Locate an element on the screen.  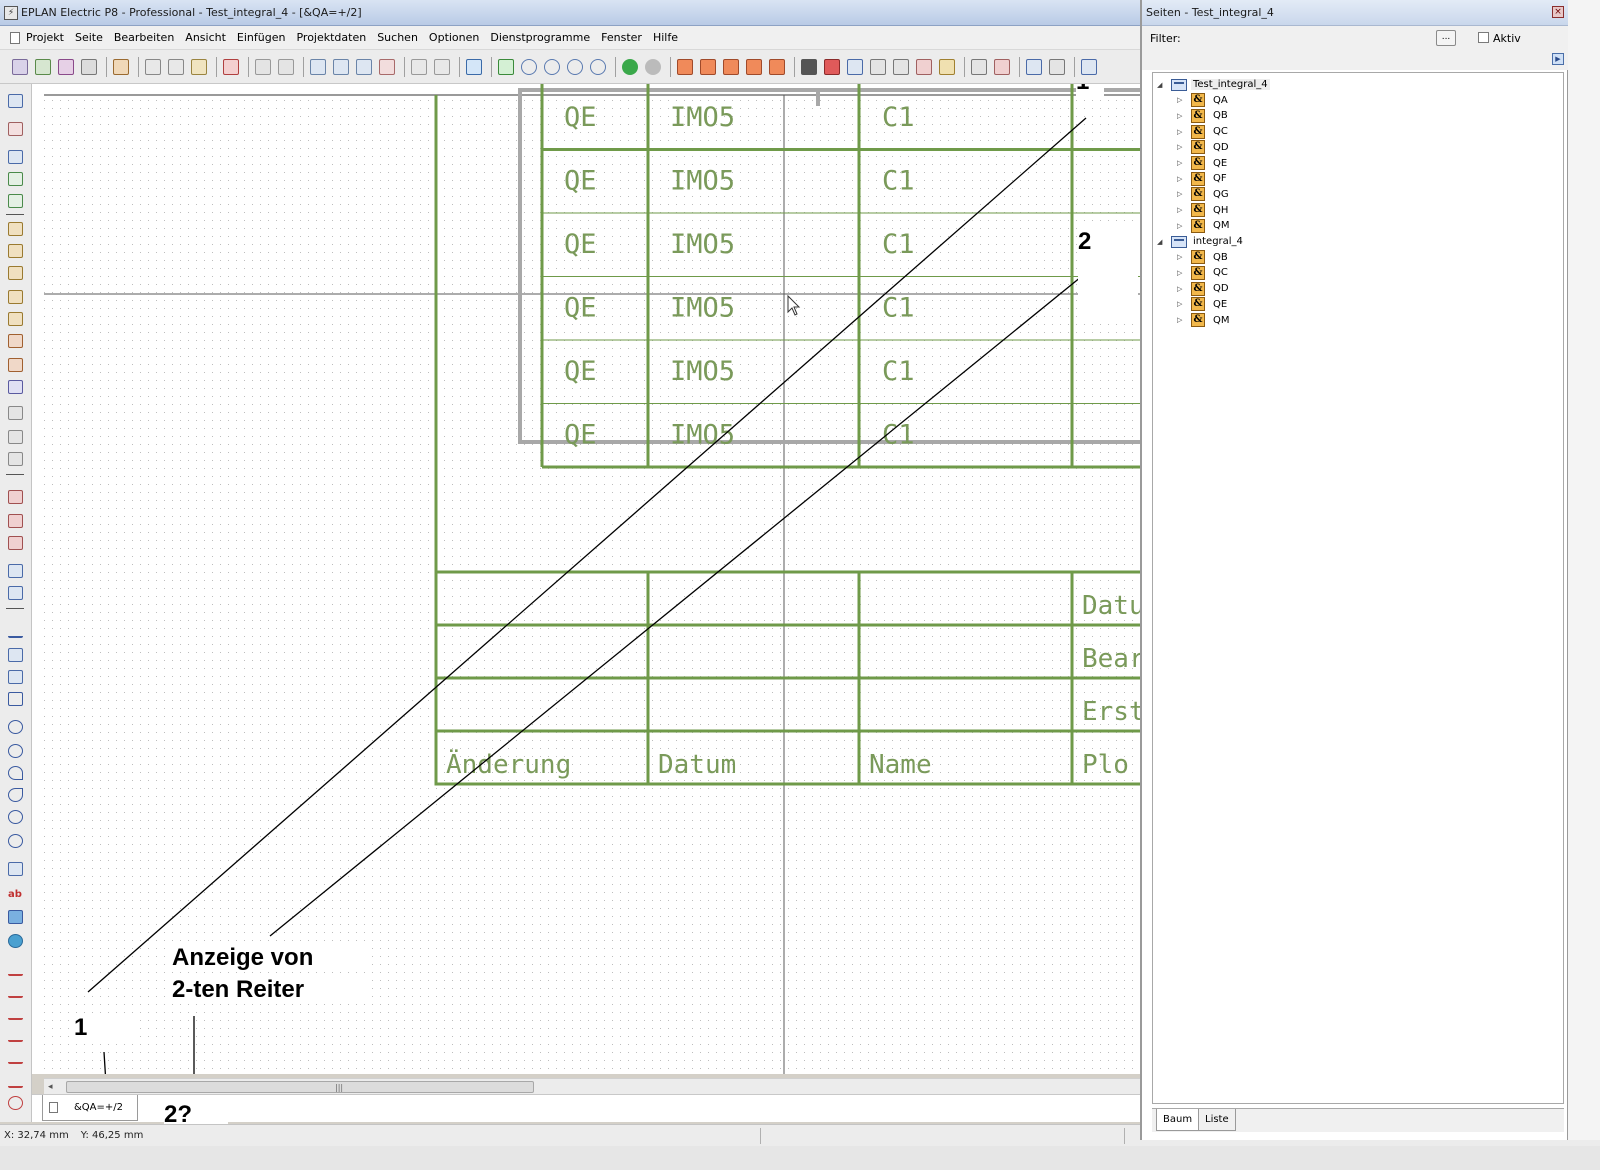
connector-2-icon is located at coordinates (15, 251).